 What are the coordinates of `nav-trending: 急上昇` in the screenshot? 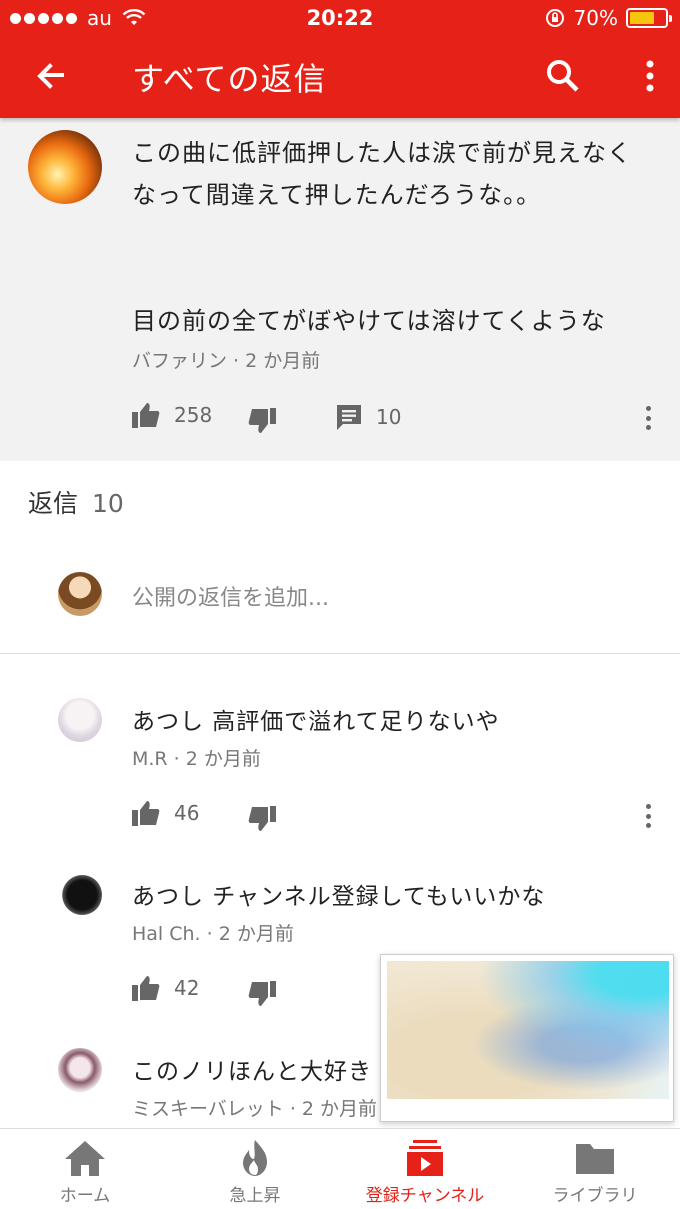 It's located at (255, 1169).